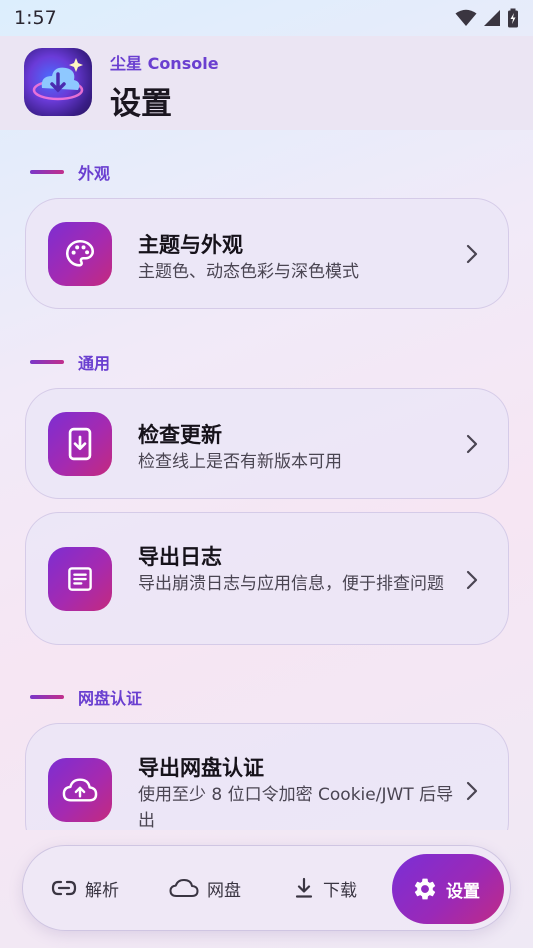  What do you see at coordinates (248, 272) in the screenshot?
I see `item-description: 主题色、动态色彩与深色模式` at bounding box center [248, 272].